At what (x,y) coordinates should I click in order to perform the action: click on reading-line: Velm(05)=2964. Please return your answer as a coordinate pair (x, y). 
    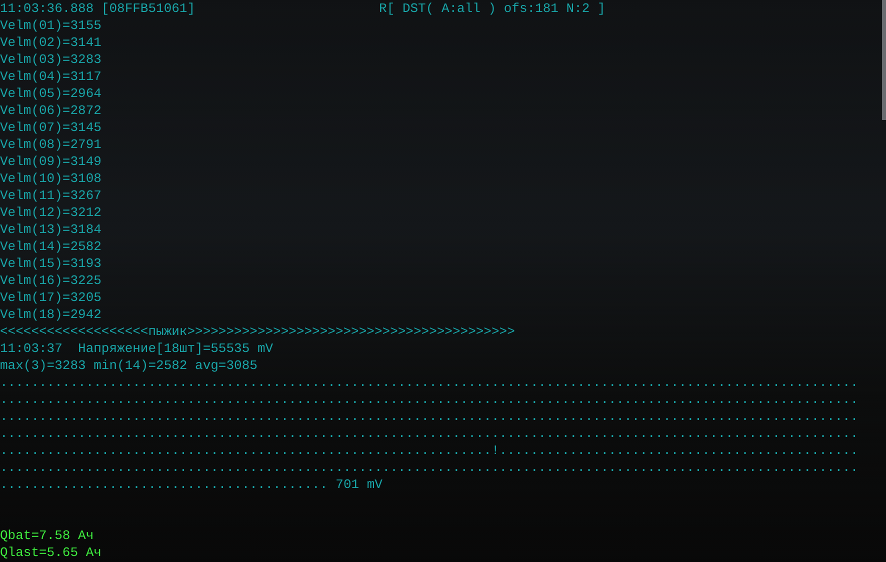
    Looking at the image, I should click on (51, 93).